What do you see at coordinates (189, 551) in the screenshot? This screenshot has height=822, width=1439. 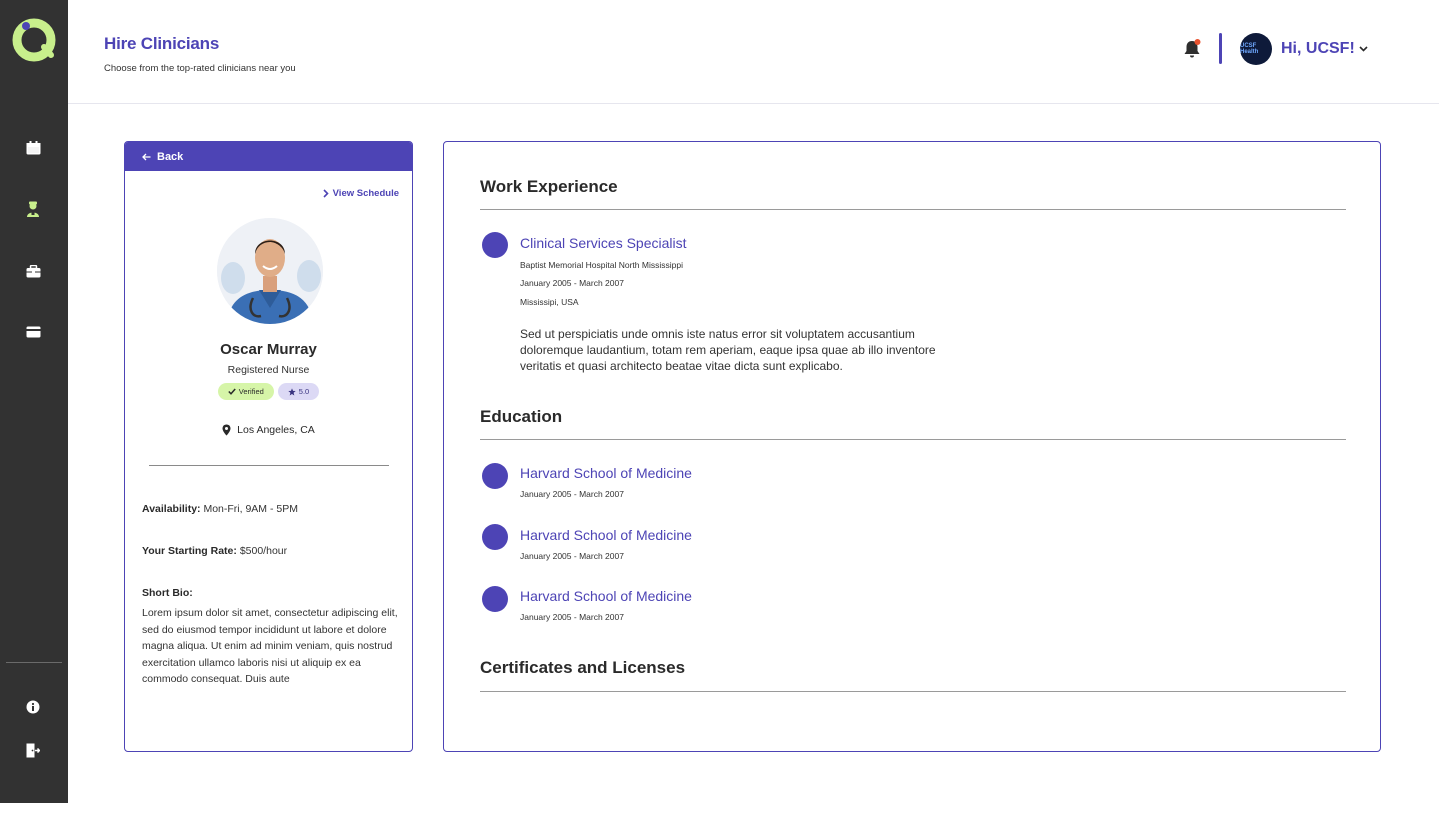 I see `rate-label: Your Starting Rate:` at bounding box center [189, 551].